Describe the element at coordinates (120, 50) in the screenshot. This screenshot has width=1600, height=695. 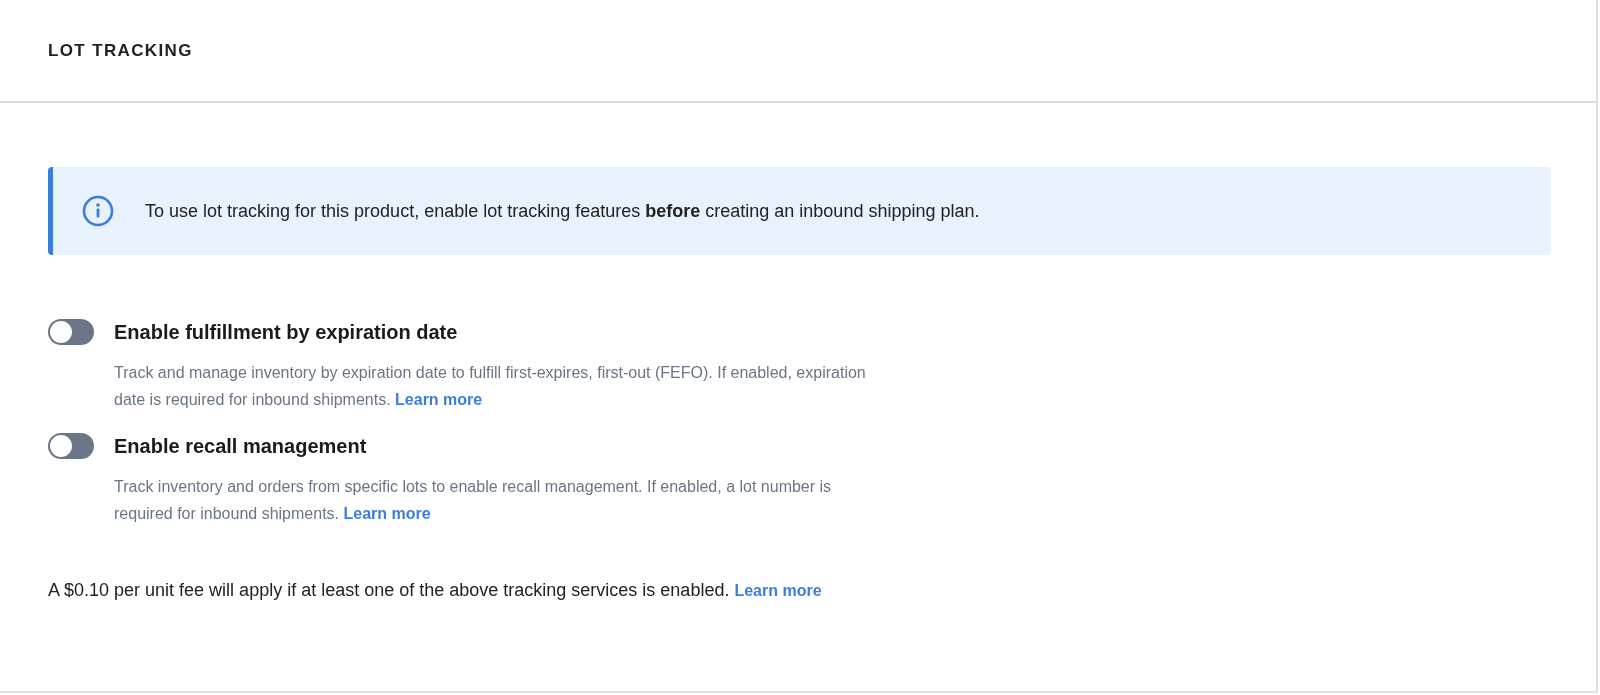
I see `section-title: LOT TRACKING` at that location.